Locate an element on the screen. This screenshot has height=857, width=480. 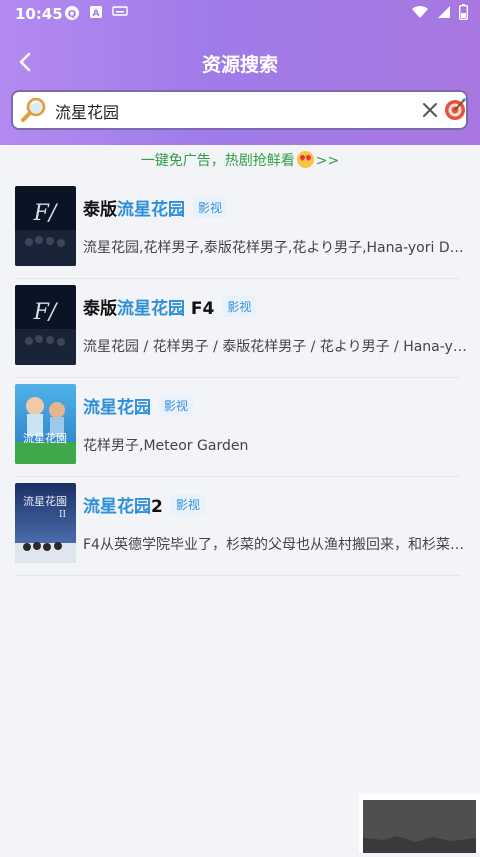
result-subtitle: F4从英德学院毕业了，杉菜的父母也从渔村搬回来，和杉菜一起生活 is located at coordinates (275, 545).